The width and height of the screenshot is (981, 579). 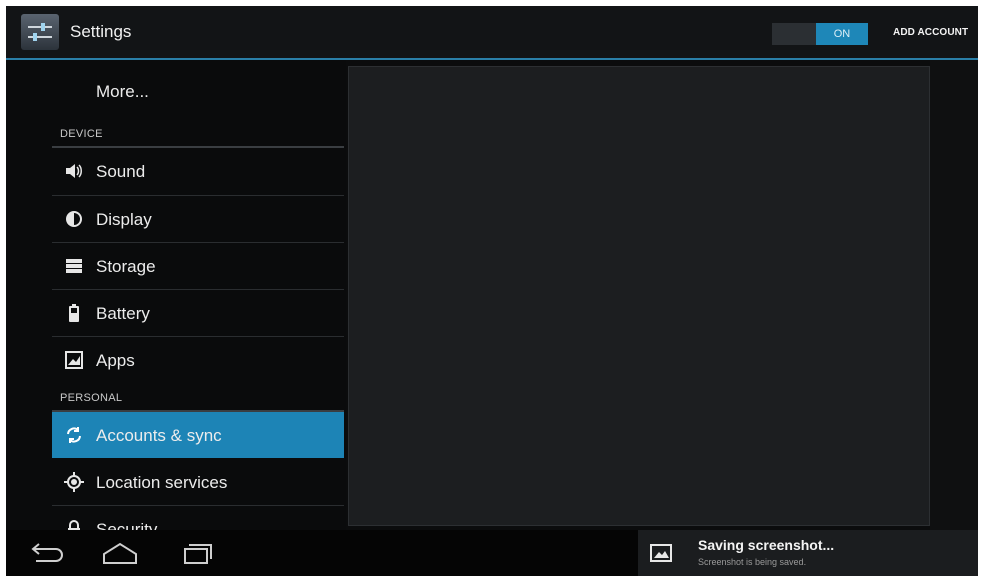 What do you see at coordinates (74, 171) in the screenshot?
I see `speaker-icon` at bounding box center [74, 171].